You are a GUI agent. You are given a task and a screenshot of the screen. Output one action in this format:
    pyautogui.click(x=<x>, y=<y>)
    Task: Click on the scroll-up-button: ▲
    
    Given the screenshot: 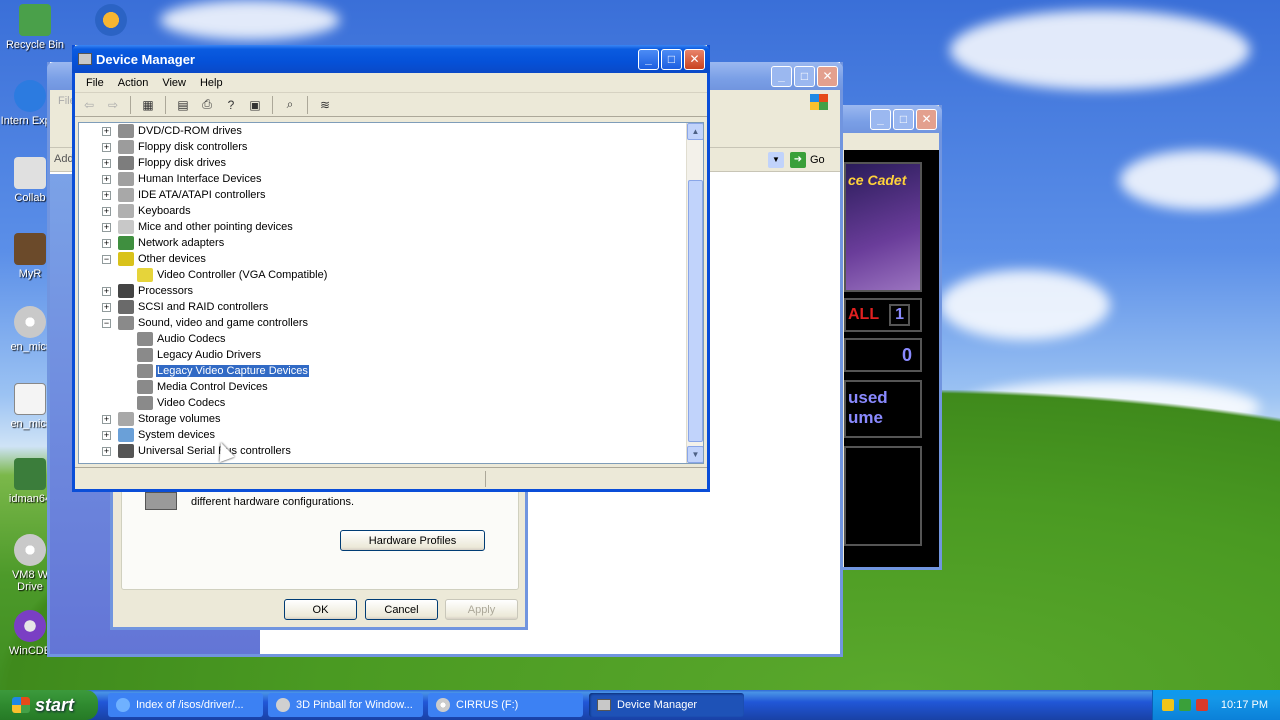 What is the action you would take?
    pyautogui.click(x=695, y=131)
    